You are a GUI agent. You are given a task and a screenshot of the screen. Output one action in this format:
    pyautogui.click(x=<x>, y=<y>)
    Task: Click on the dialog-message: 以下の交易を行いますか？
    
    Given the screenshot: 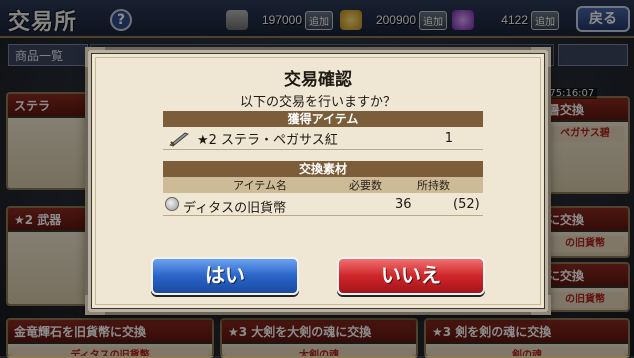 What is the action you would take?
    pyautogui.click(x=317, y=102)
    